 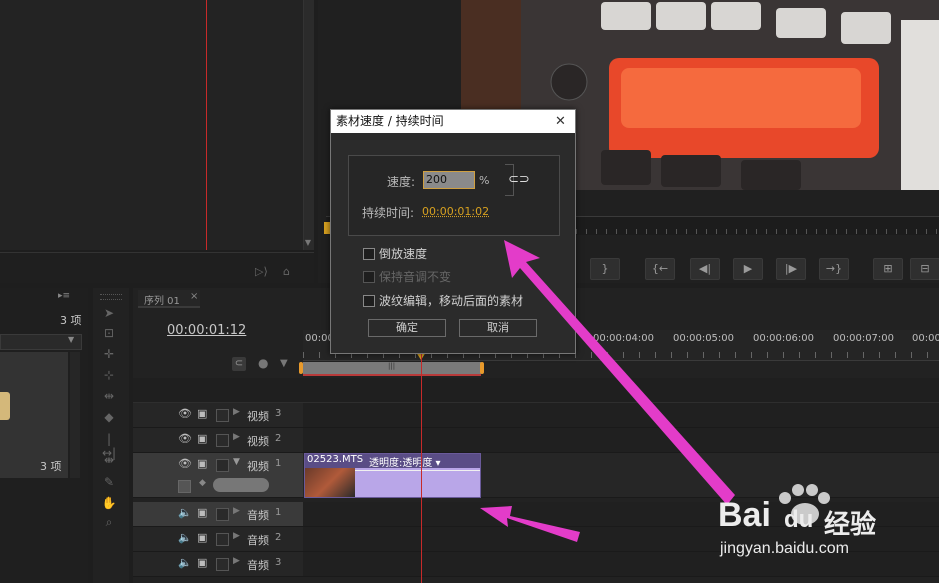 What do you see at coordinates (75, 415) in the screenshot?
I see `project-scrollbar` at bounding box center [75, 415].